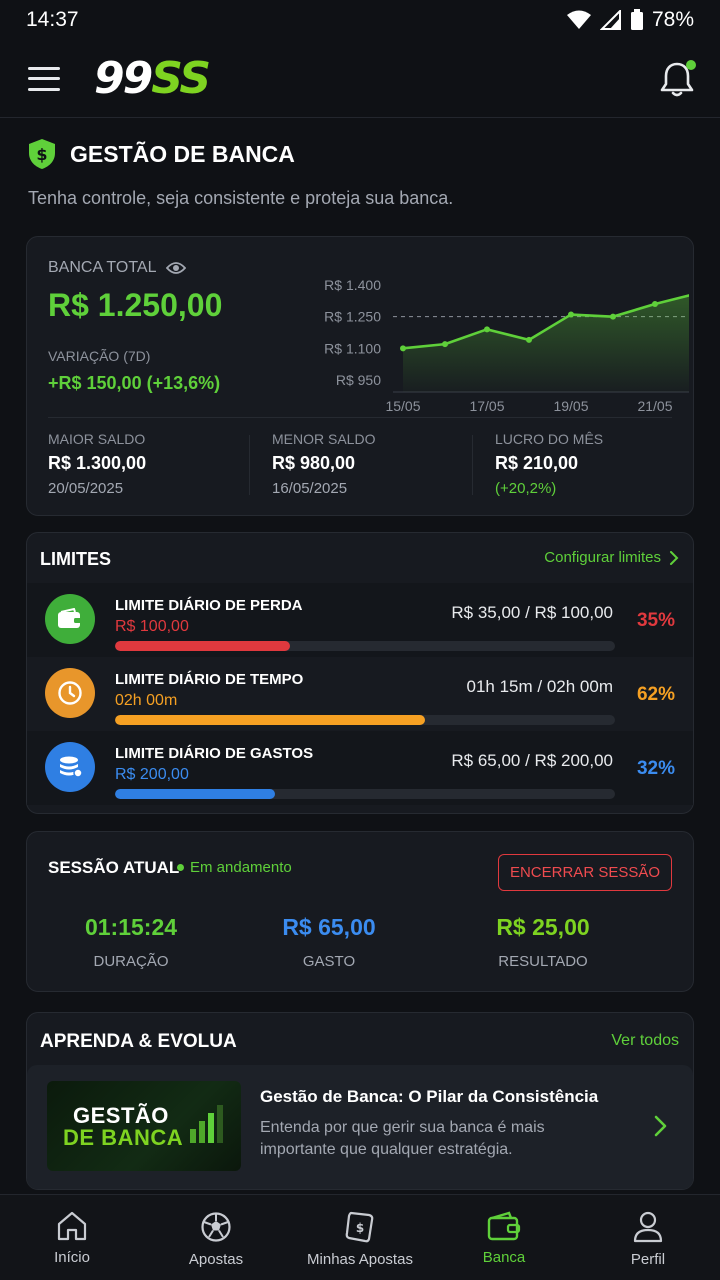  Describe the element at coordinates (209, 605) in the screenshot. I see `limit-title: LIMITE DIÁRIO DE PERDA` at that location.